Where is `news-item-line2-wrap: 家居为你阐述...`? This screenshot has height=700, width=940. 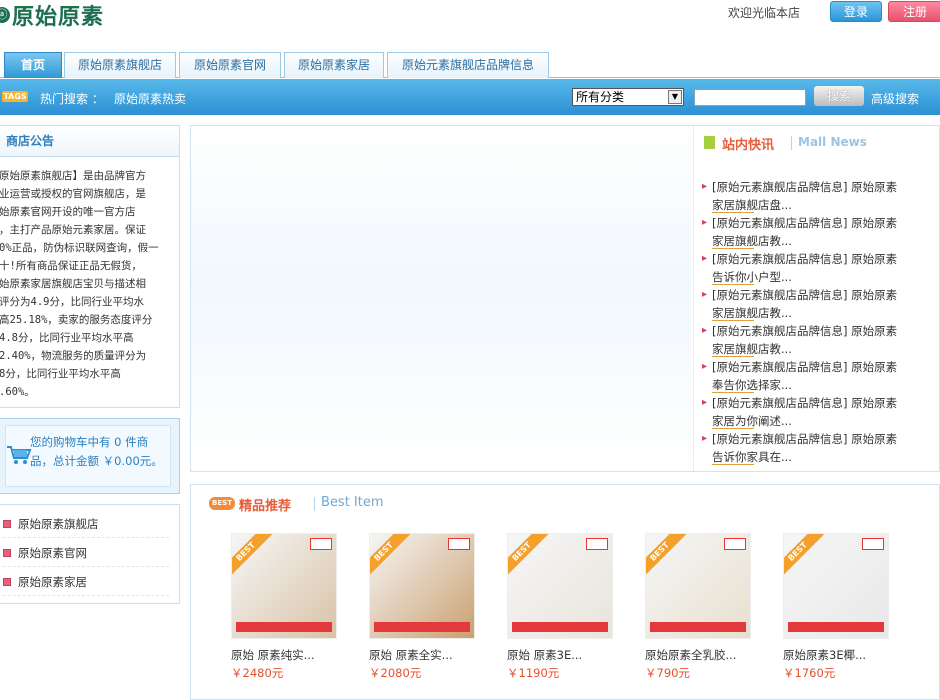
news-item-line2-wrap: 家居为你阐述... is located at coordinates (821, 421).